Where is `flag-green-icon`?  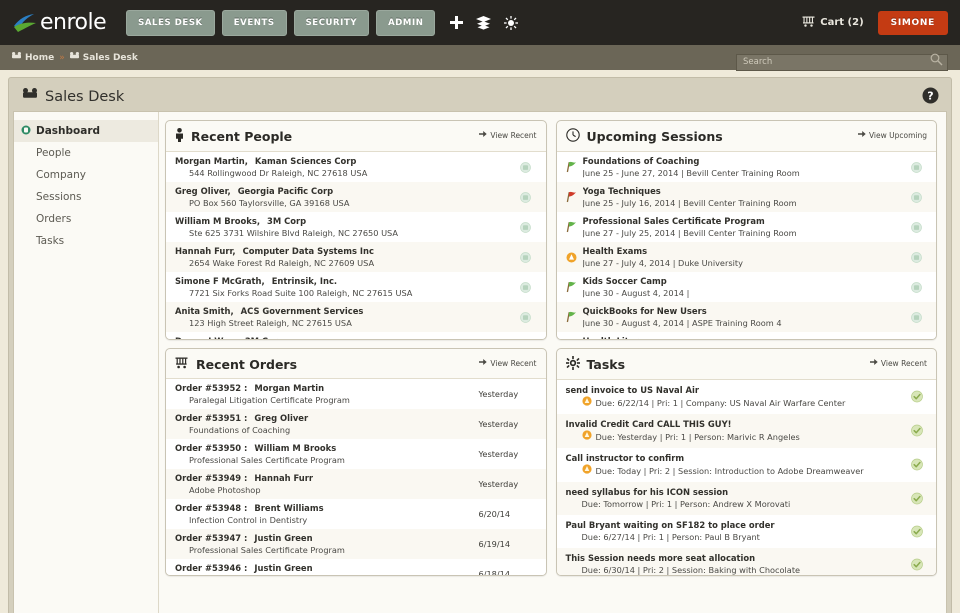
flag-green-icon is located at coordinates (571, 167).